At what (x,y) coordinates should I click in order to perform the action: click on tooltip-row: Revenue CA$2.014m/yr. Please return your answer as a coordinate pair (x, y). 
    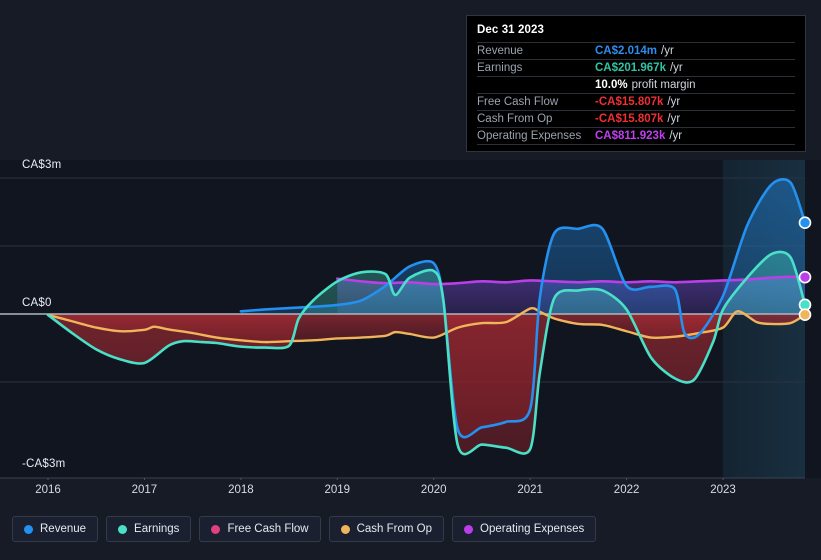
    Looking at the image, I should click on (636, 50).